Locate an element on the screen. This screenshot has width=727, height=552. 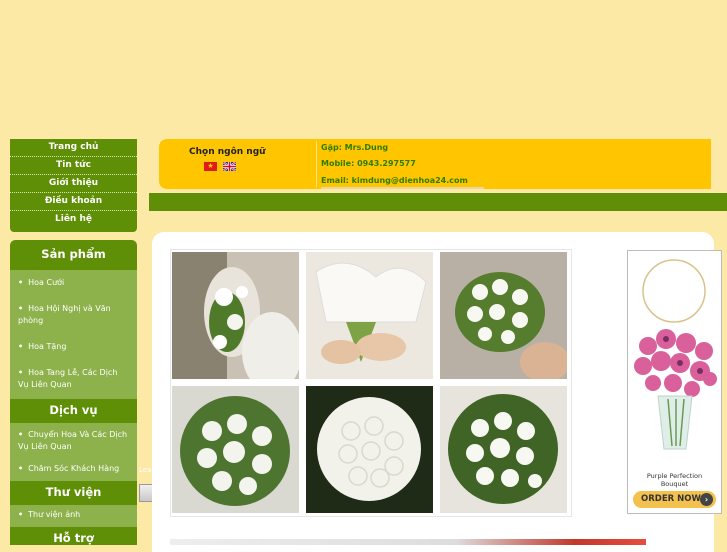
order-ad-banner: Purple Perfection Bouquet ORDER NOW › is located at coordinates (674, 382).